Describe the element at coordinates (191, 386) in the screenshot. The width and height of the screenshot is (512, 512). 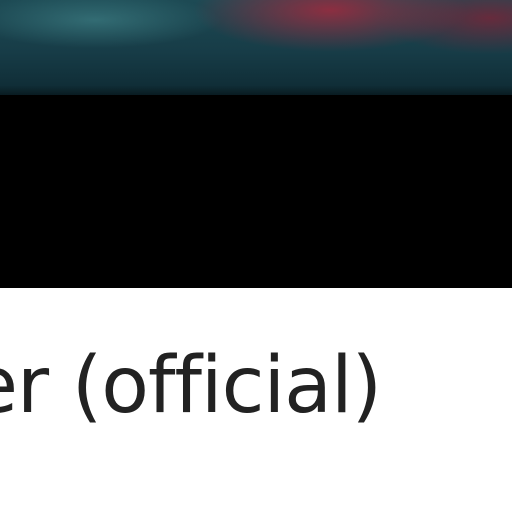
I see `video-title: er (official)` at that location.